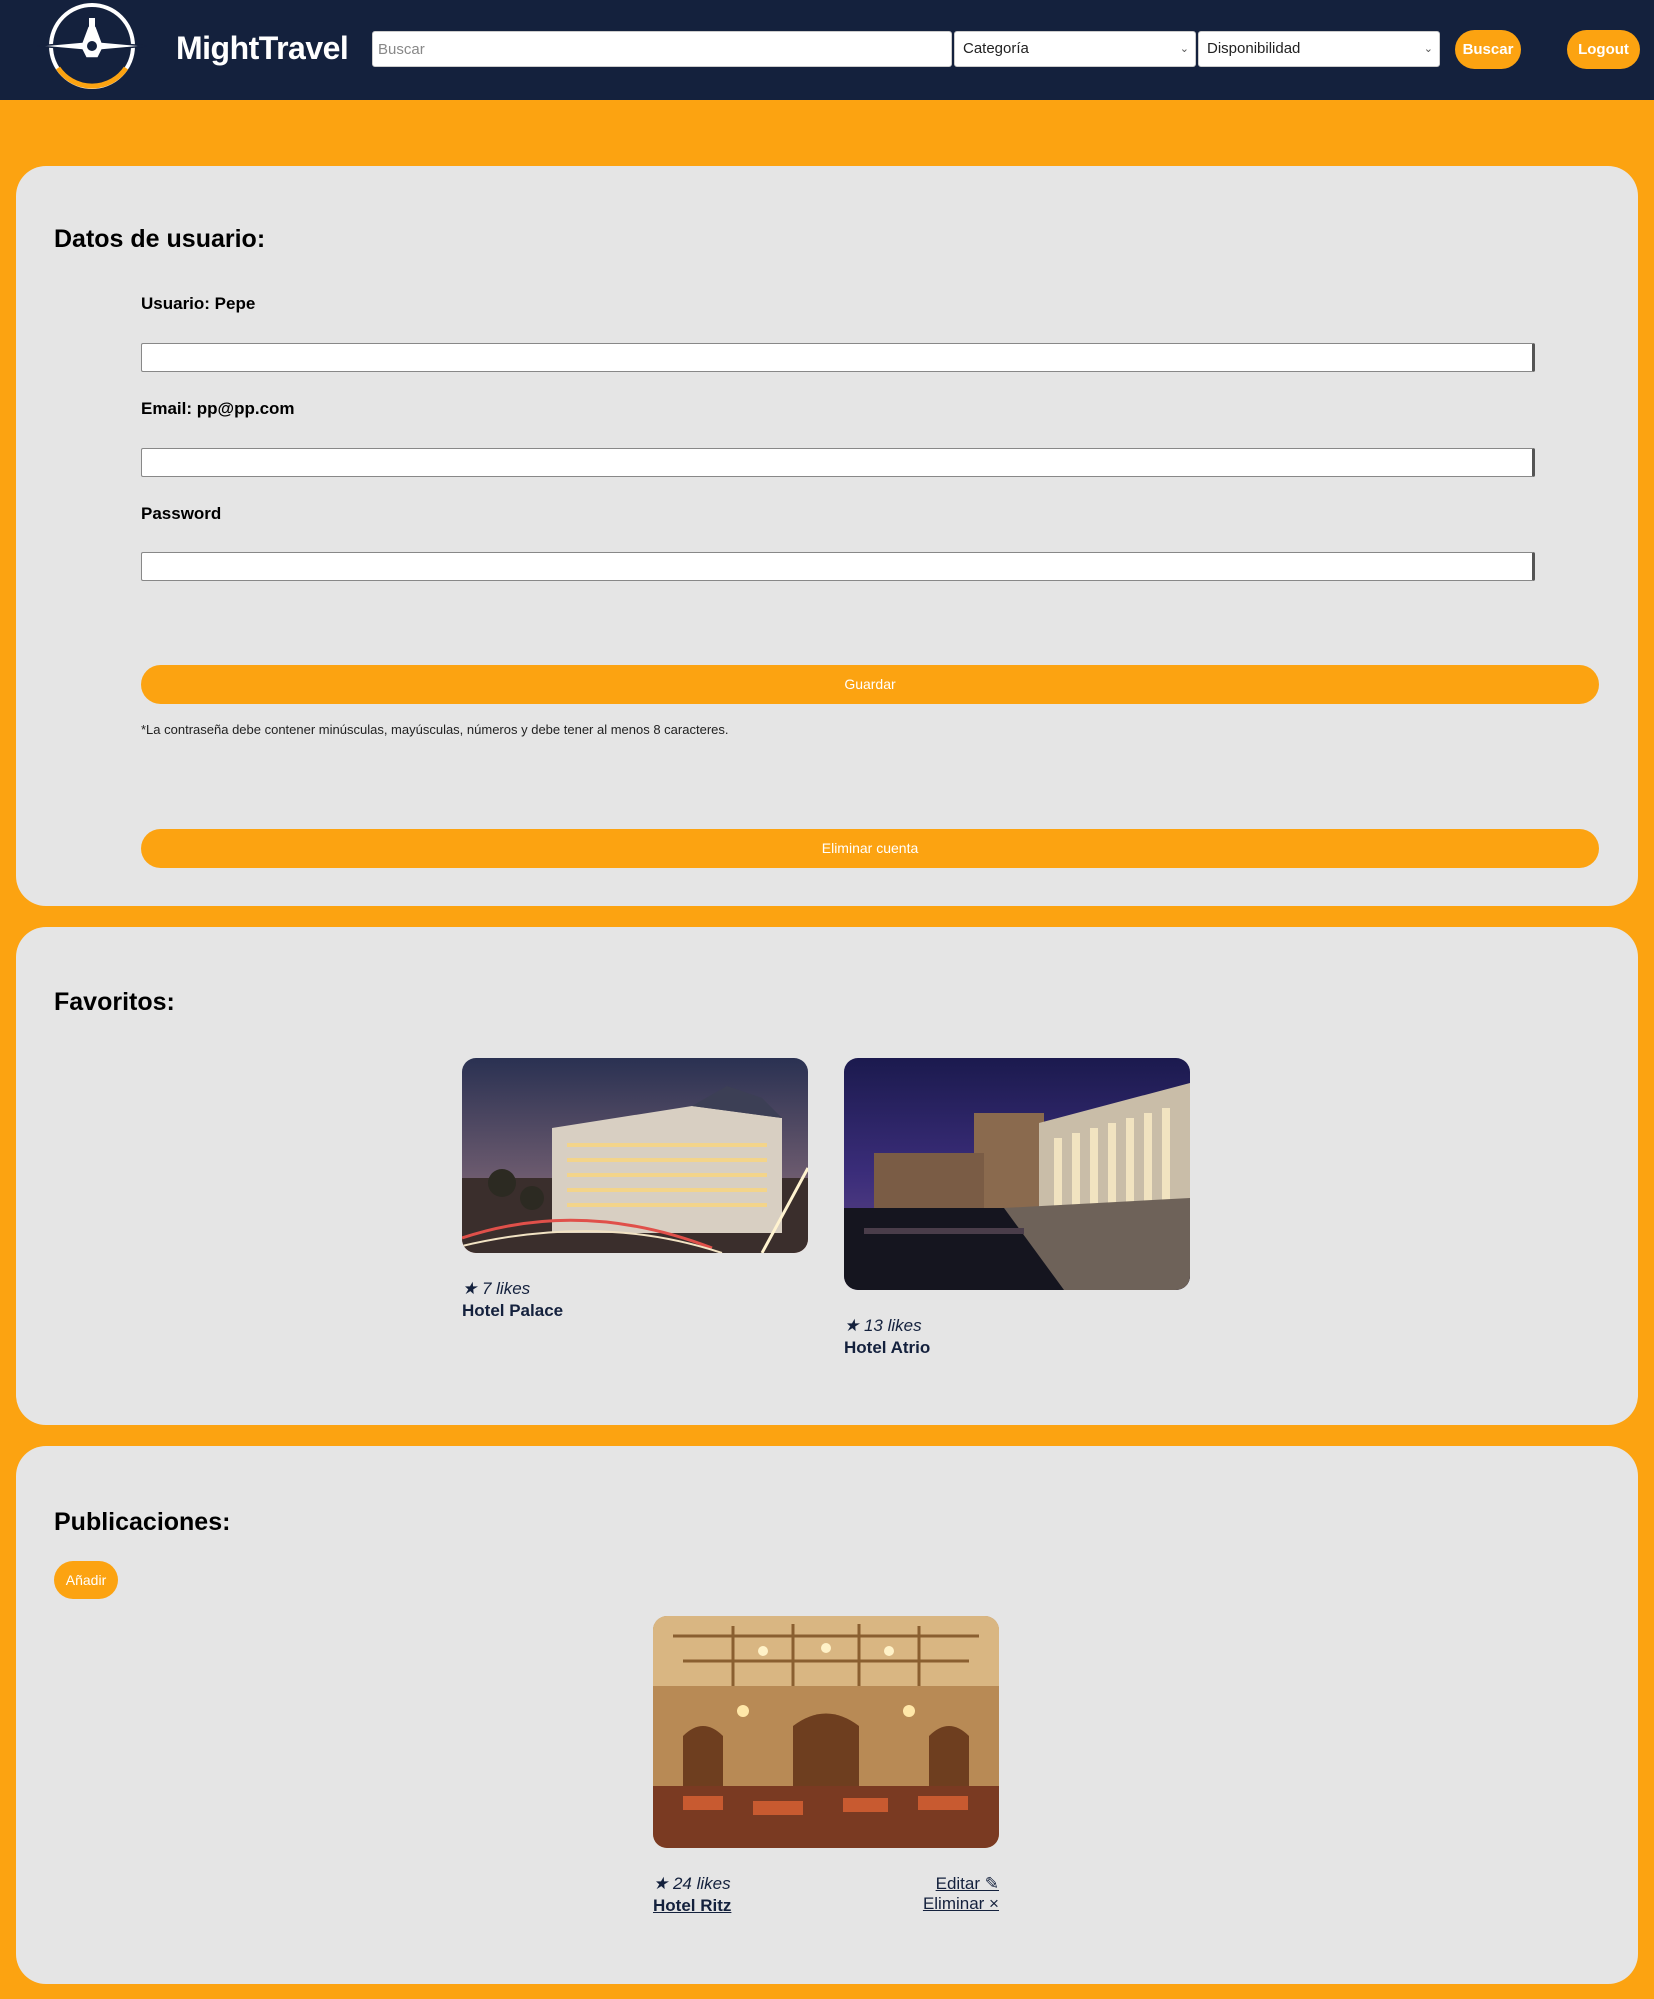  I want to click on password-input, so click(838, 566).